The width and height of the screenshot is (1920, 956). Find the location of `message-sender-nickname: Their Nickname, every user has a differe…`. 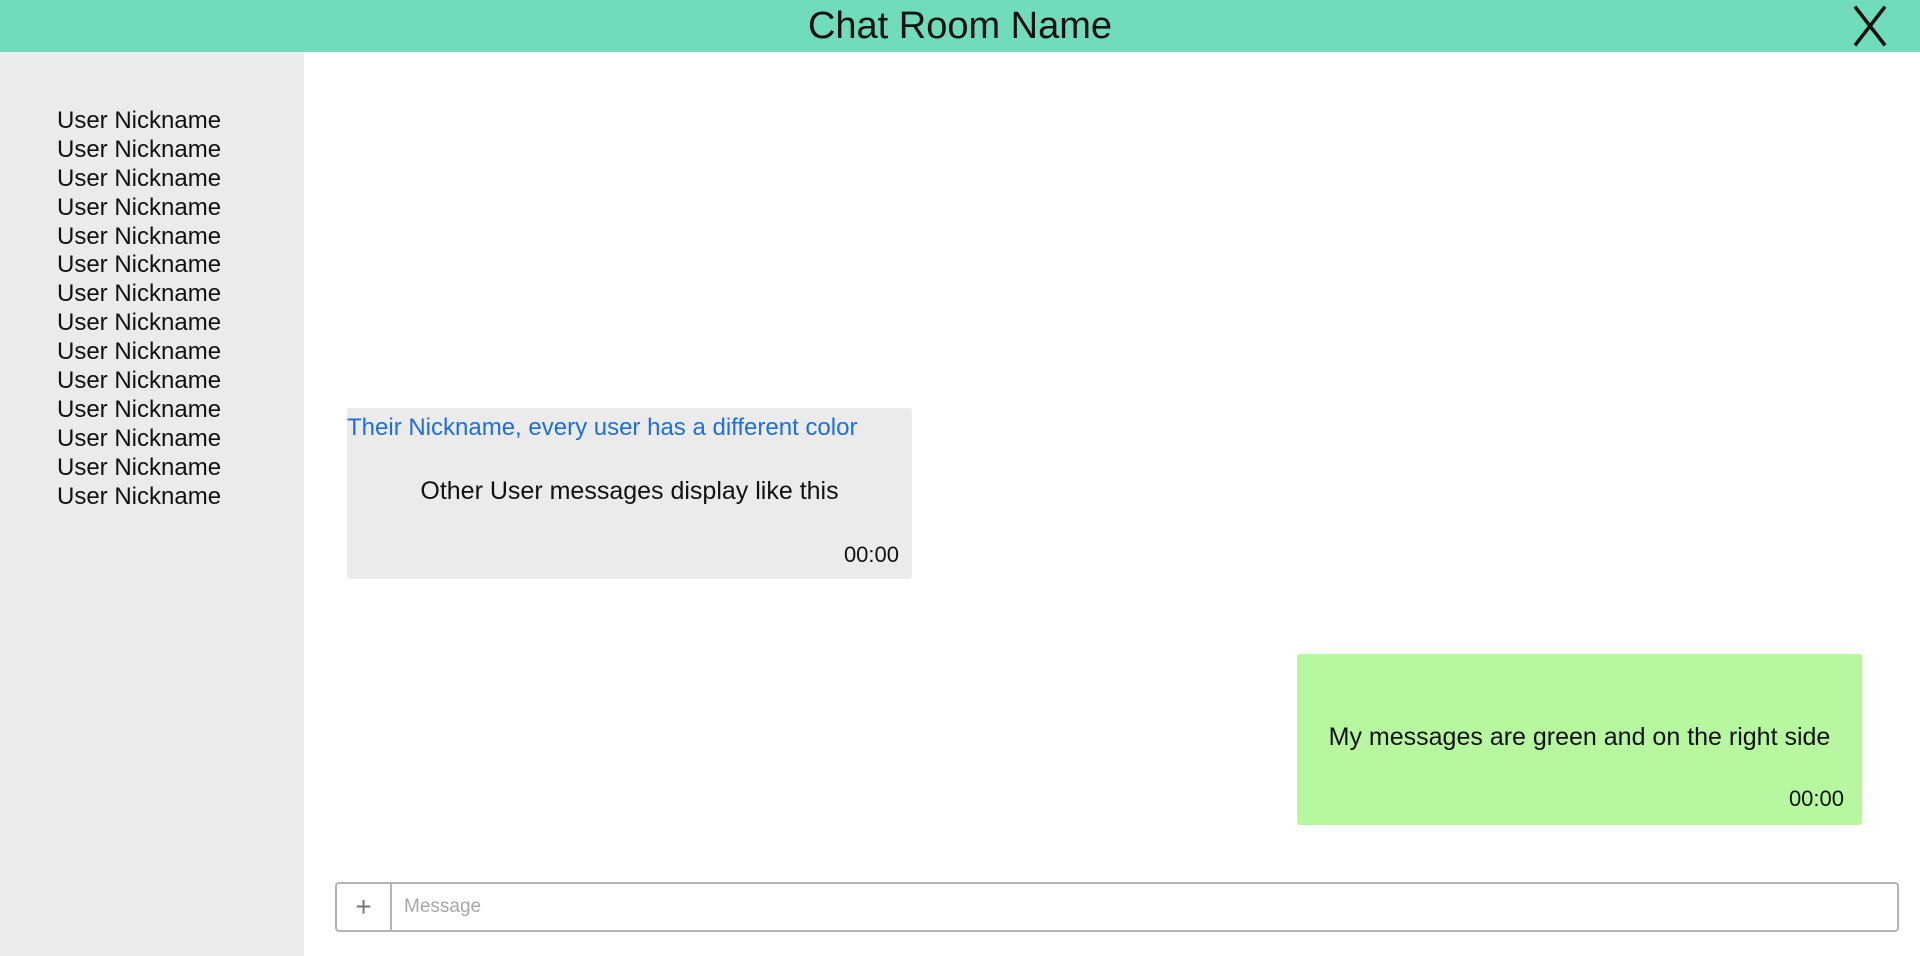

message-sender-nickname: Their Nickname, every user has a differe… is located at coordinates (602, 427).